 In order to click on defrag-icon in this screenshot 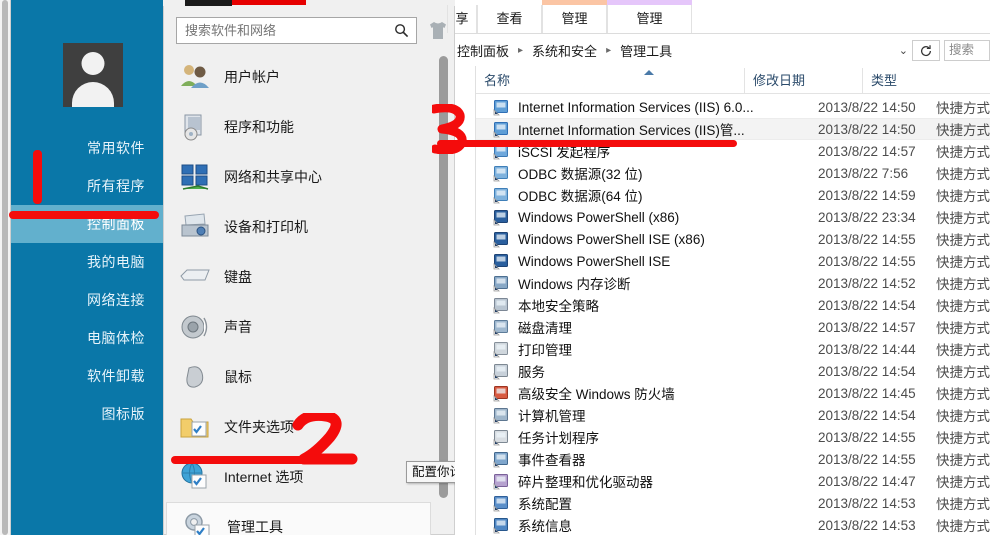, I will do `click(500, 481)`.